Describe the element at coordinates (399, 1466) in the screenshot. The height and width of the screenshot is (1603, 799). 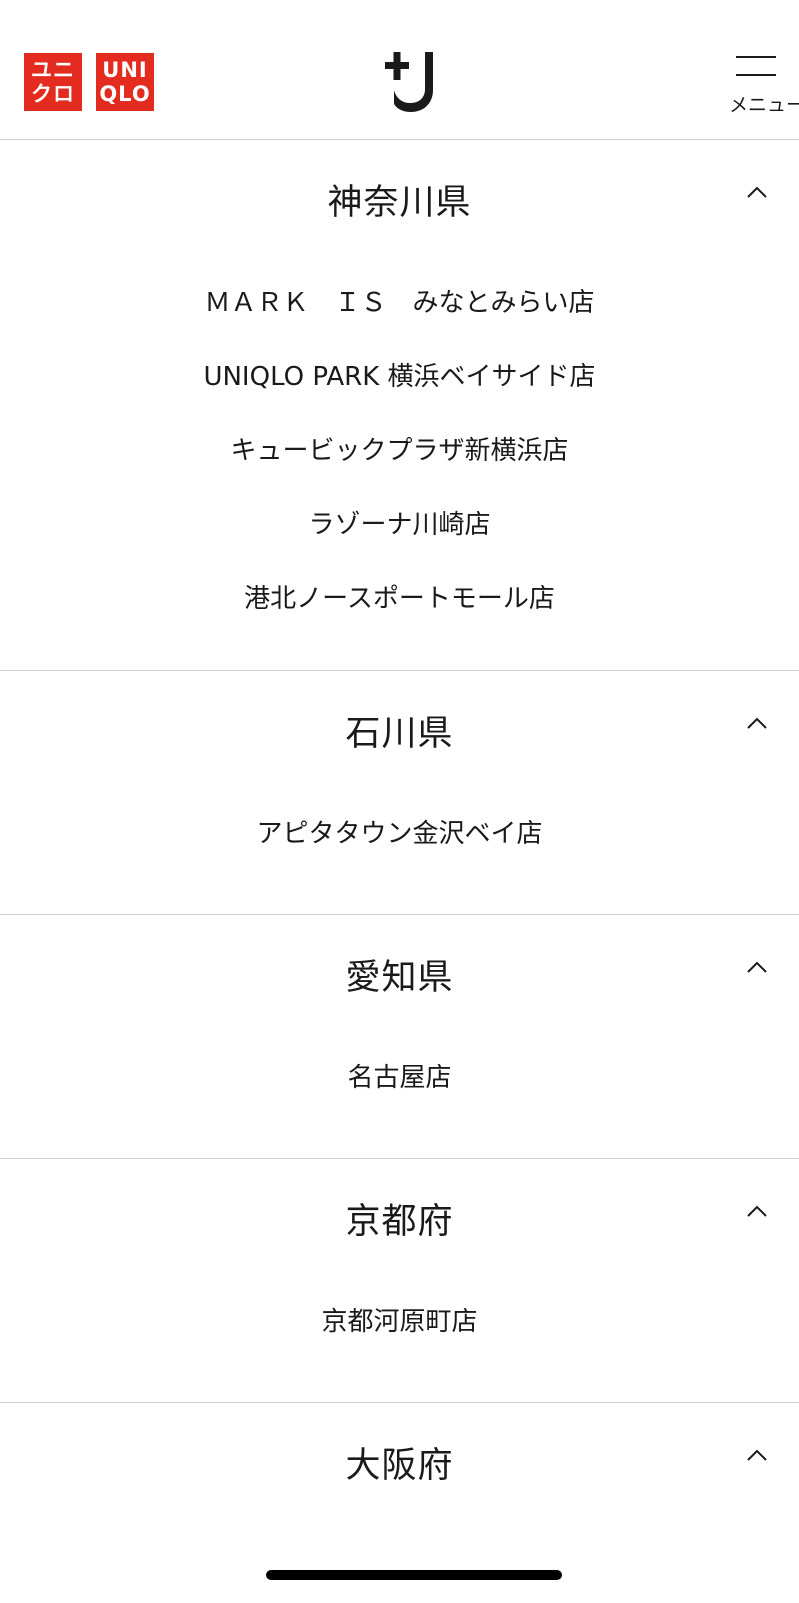
I see `section-title: 大阪府` at that location.